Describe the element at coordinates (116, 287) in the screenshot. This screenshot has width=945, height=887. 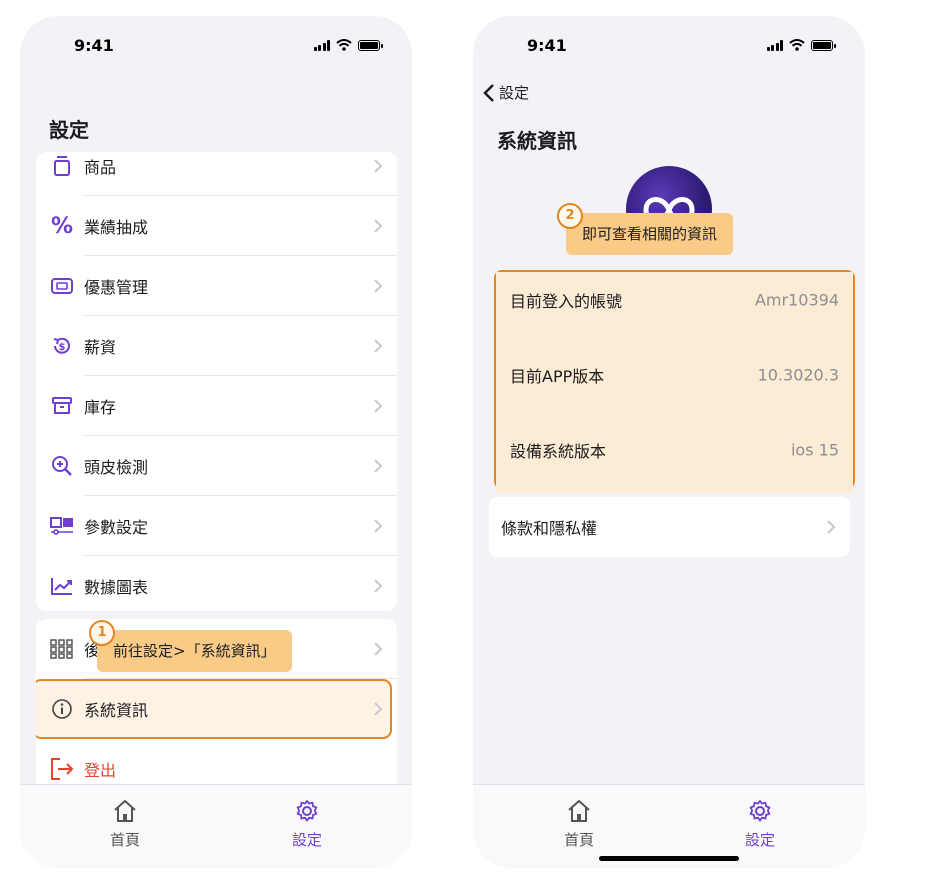
I see `menu-item-label: 優惠管理` at that location.